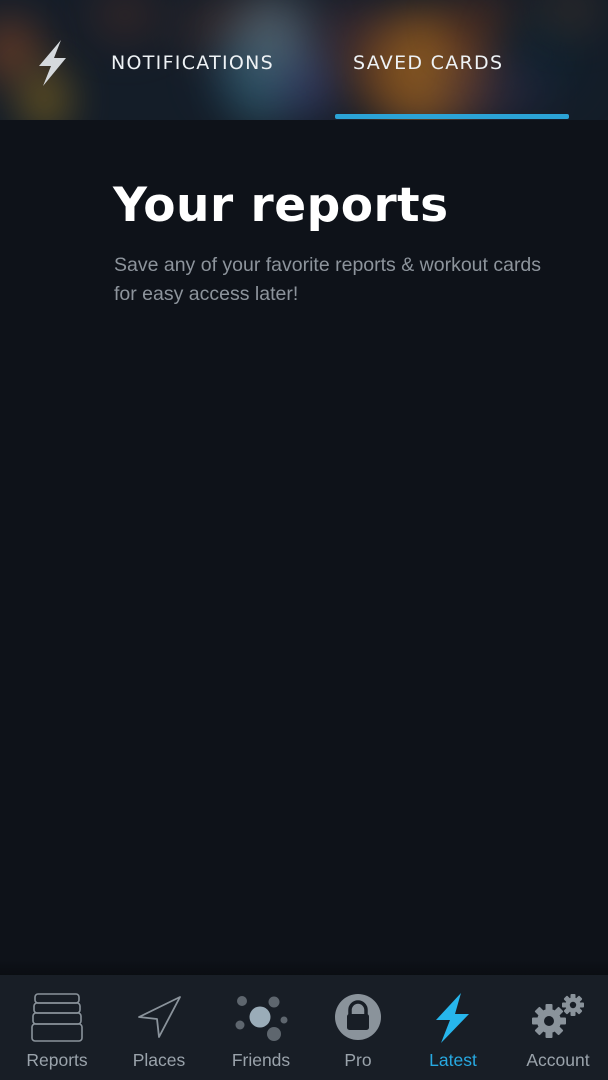  I want to click on gears-icon, so click(558, 1016).